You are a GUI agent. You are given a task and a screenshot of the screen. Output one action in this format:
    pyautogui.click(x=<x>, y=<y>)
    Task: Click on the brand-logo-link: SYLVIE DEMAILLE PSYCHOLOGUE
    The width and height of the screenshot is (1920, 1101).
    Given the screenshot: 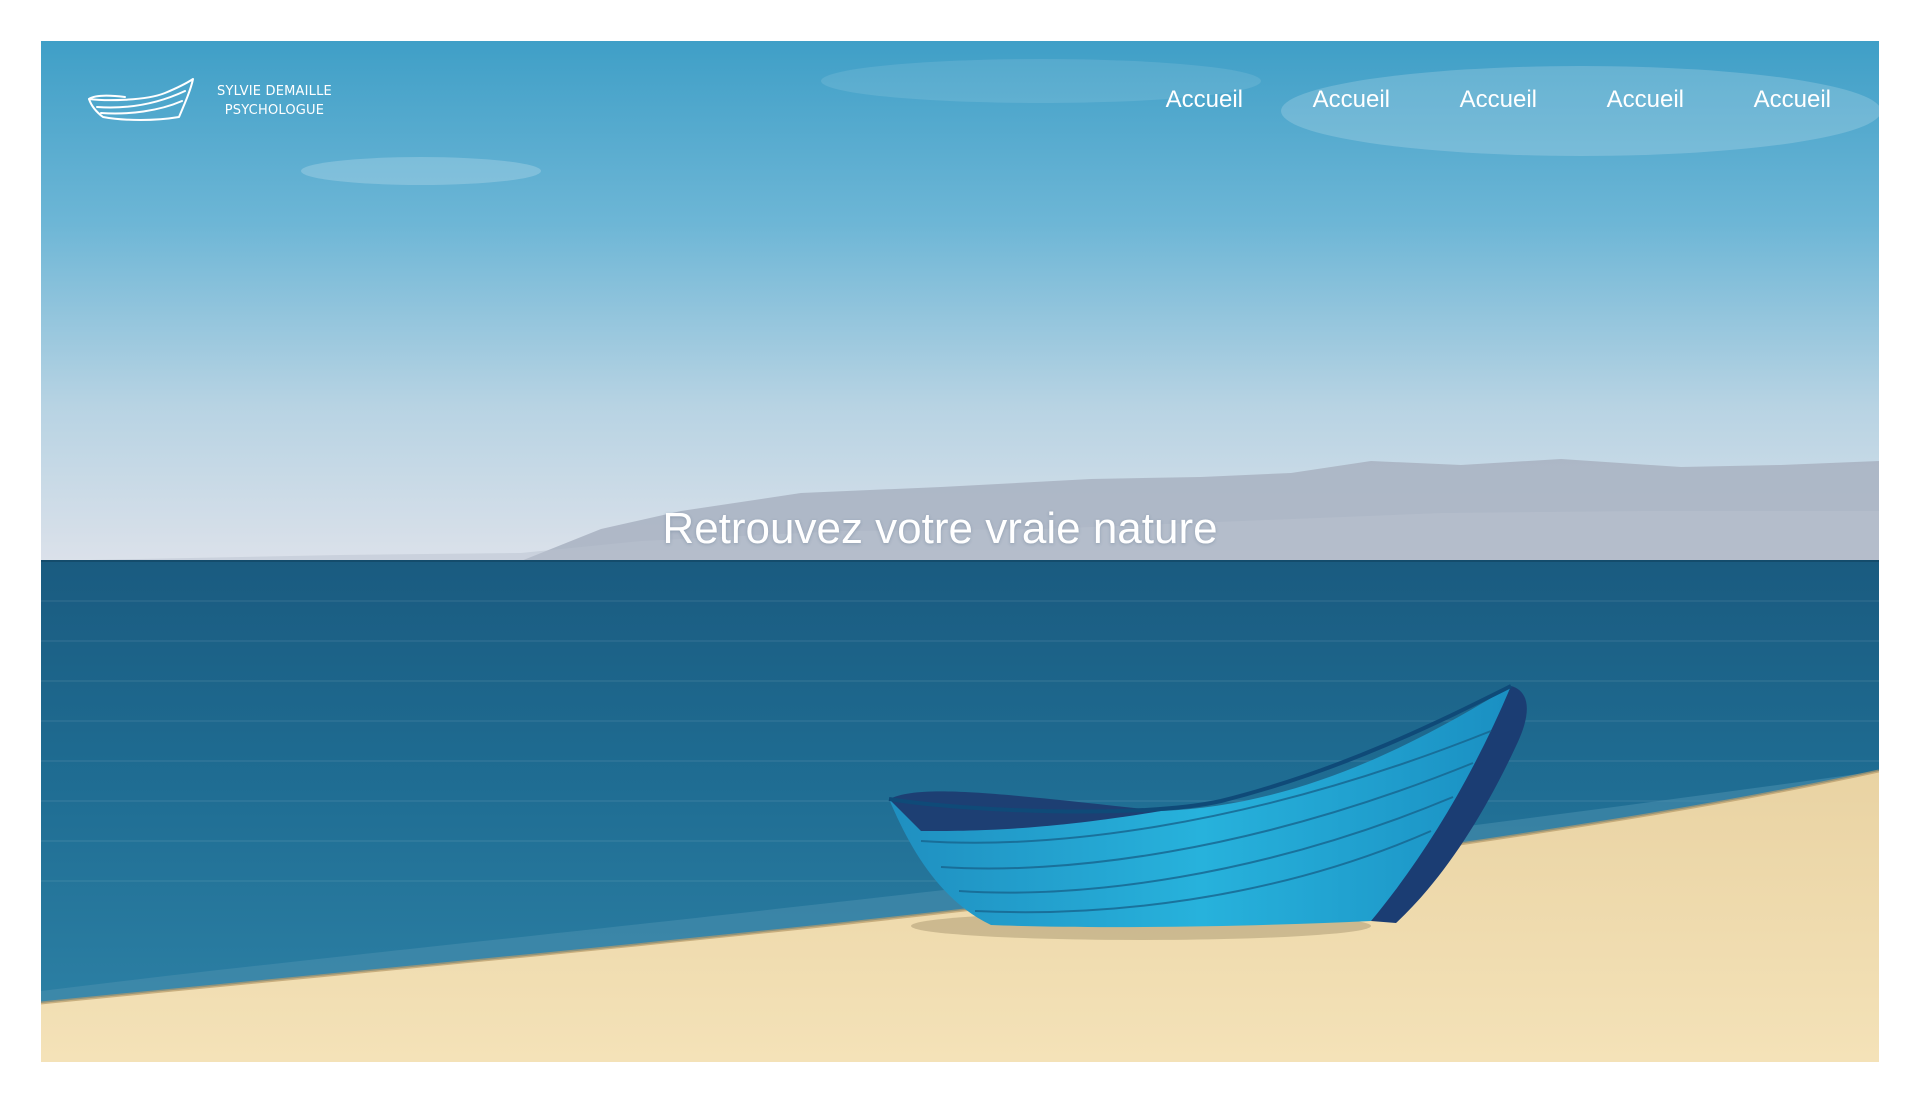 What is the action you would take?
    pyautogui.click(x=208, y=101)
    